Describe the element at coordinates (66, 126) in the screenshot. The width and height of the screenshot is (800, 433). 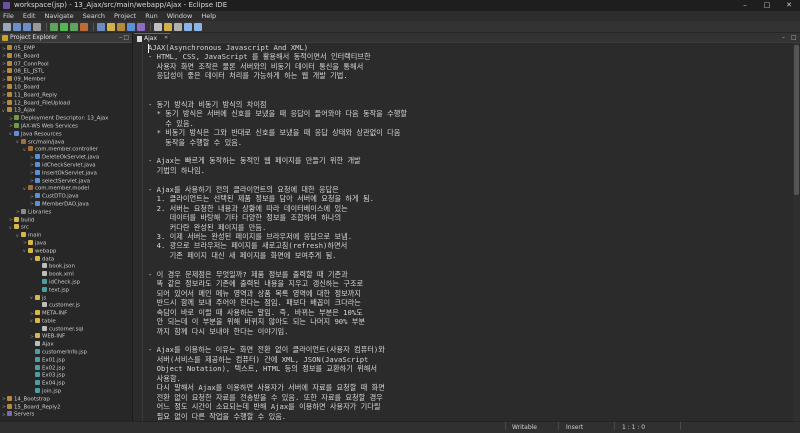
I see `tree-item: > JAX-WS Web Services` at that location.